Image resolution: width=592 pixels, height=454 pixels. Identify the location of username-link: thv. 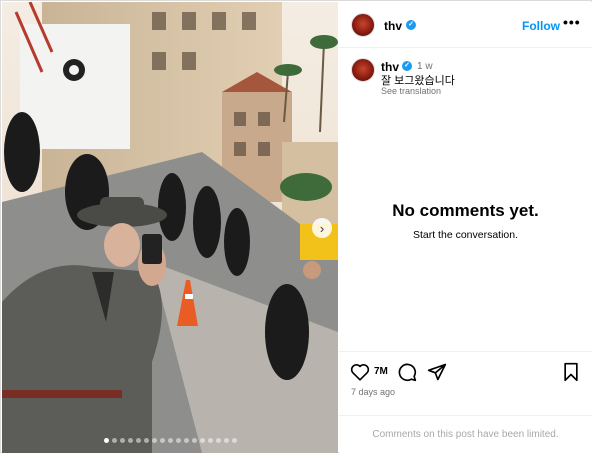
(393, 26).